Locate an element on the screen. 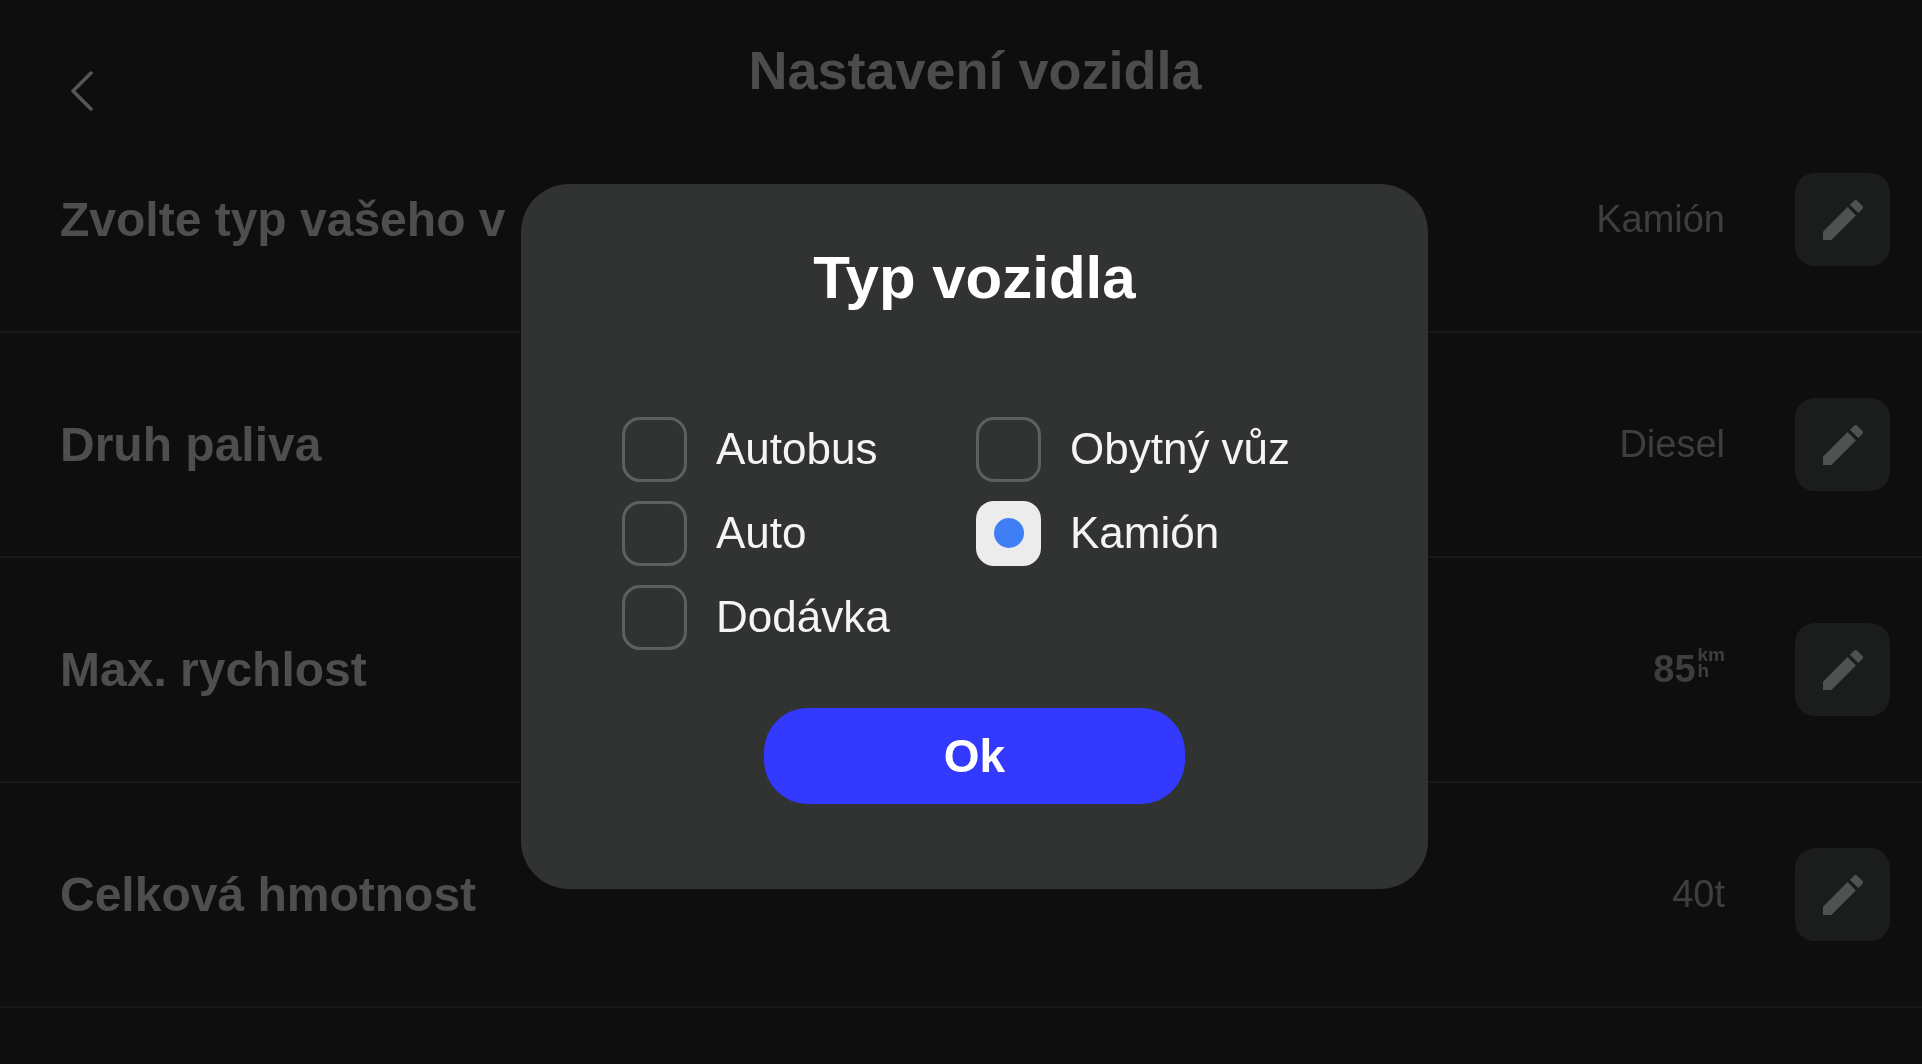 The image size is (1922, 1064). dialog-title: Typ vozidla is located at coordinates (974, 278).